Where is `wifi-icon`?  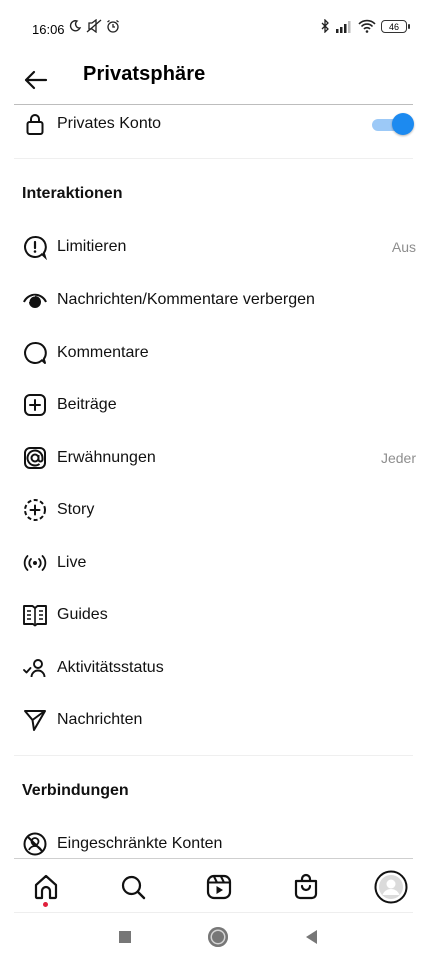
wifi-icon is located at coordinates (367, 26).